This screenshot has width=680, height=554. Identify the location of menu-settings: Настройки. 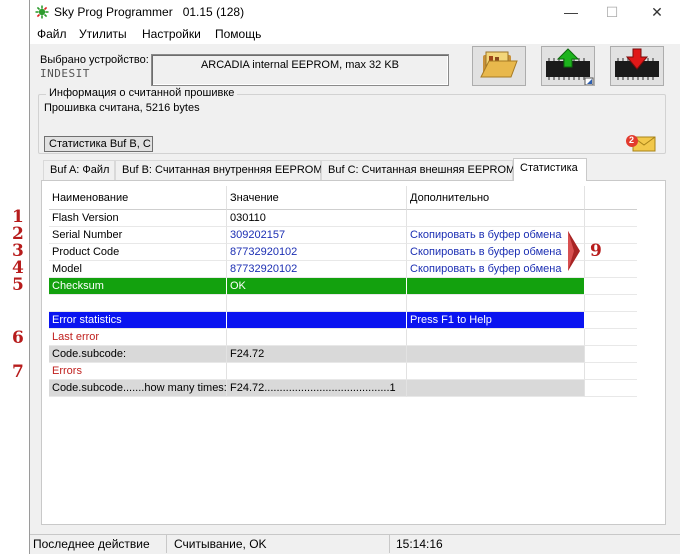
(171, 34).